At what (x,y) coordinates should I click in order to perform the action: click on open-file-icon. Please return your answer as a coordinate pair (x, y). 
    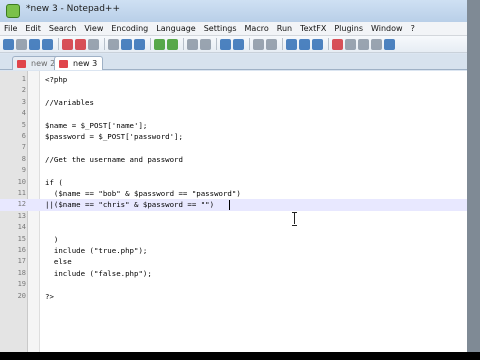
    Looking at the image, I should click on (21, 44).